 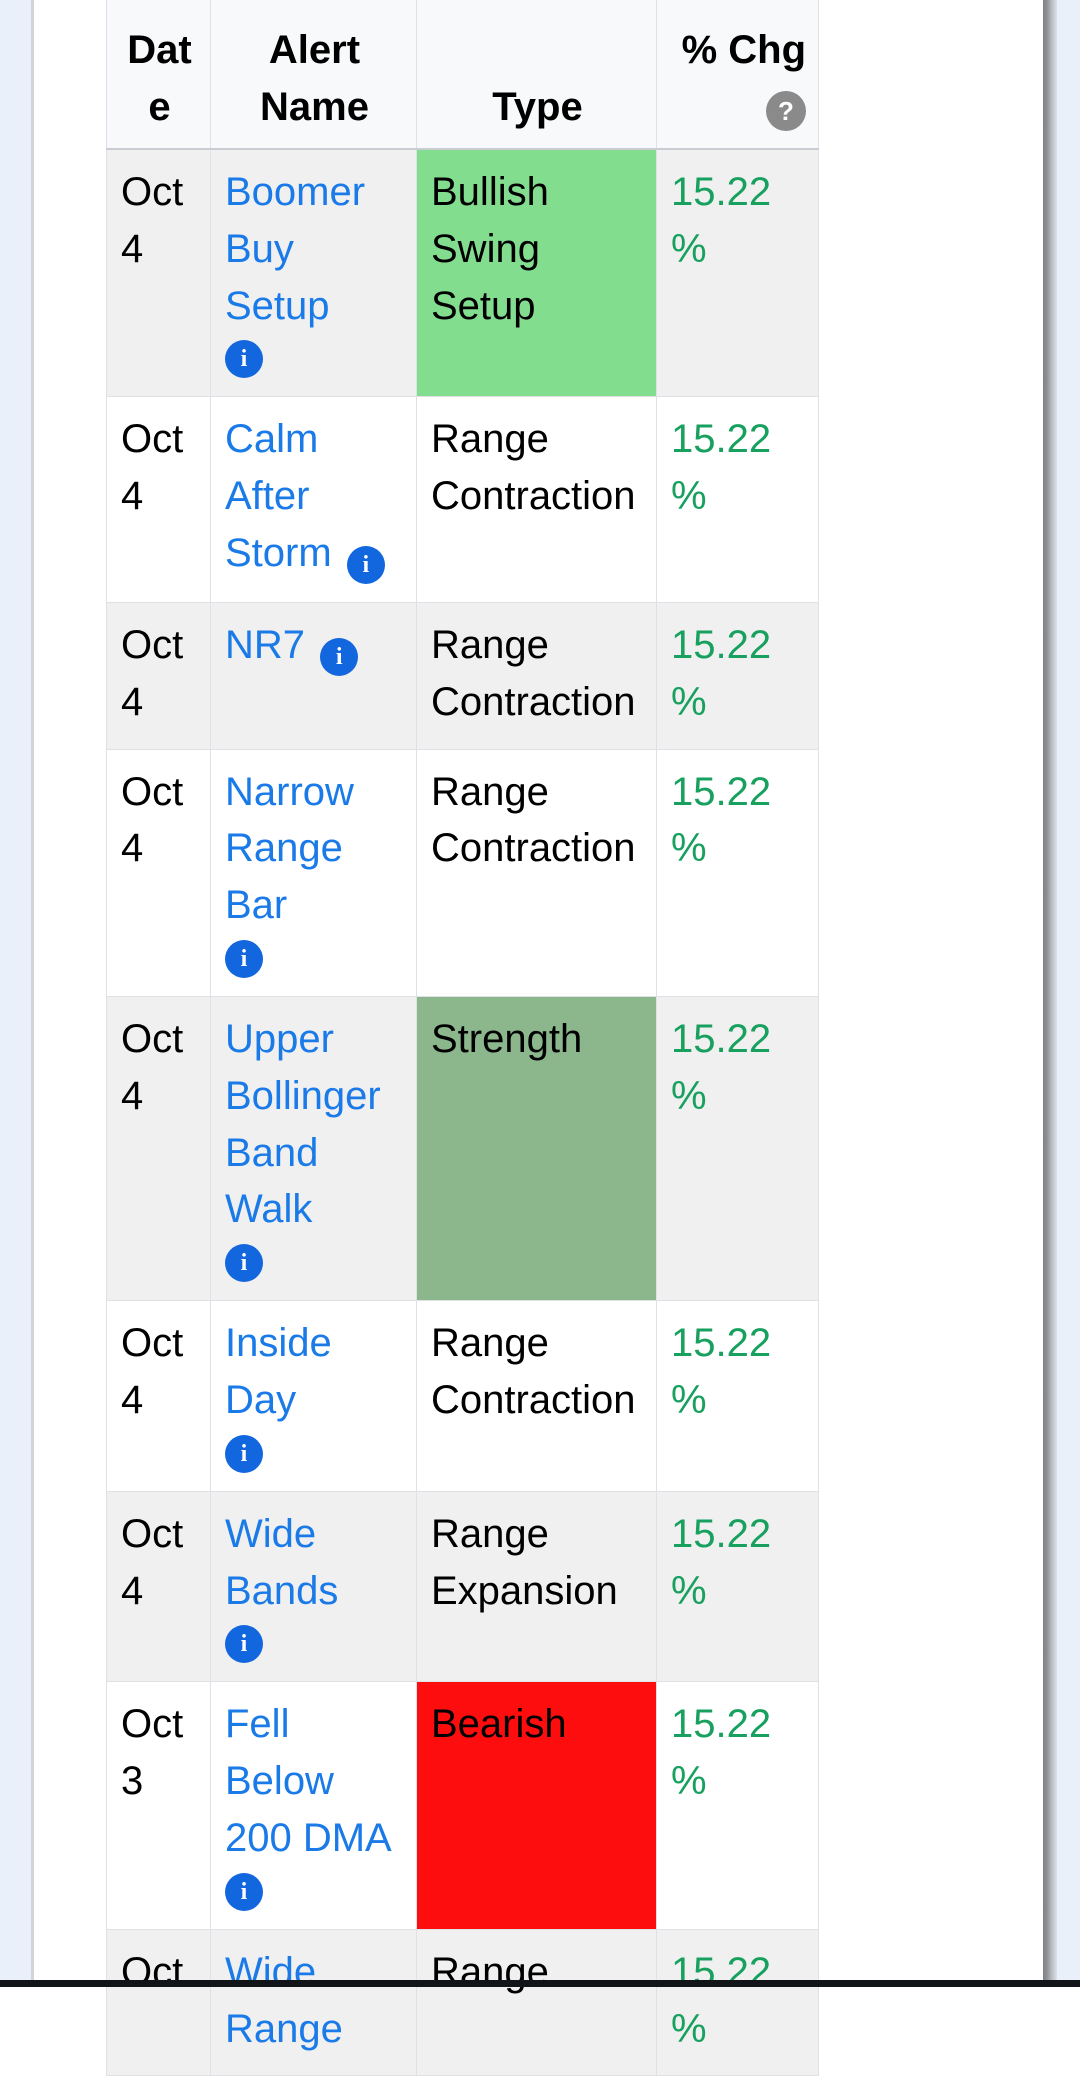 I want to click on table-row: Oct 4 NR7 i Range Contraction 15.22%, so click(x=462, y=675).